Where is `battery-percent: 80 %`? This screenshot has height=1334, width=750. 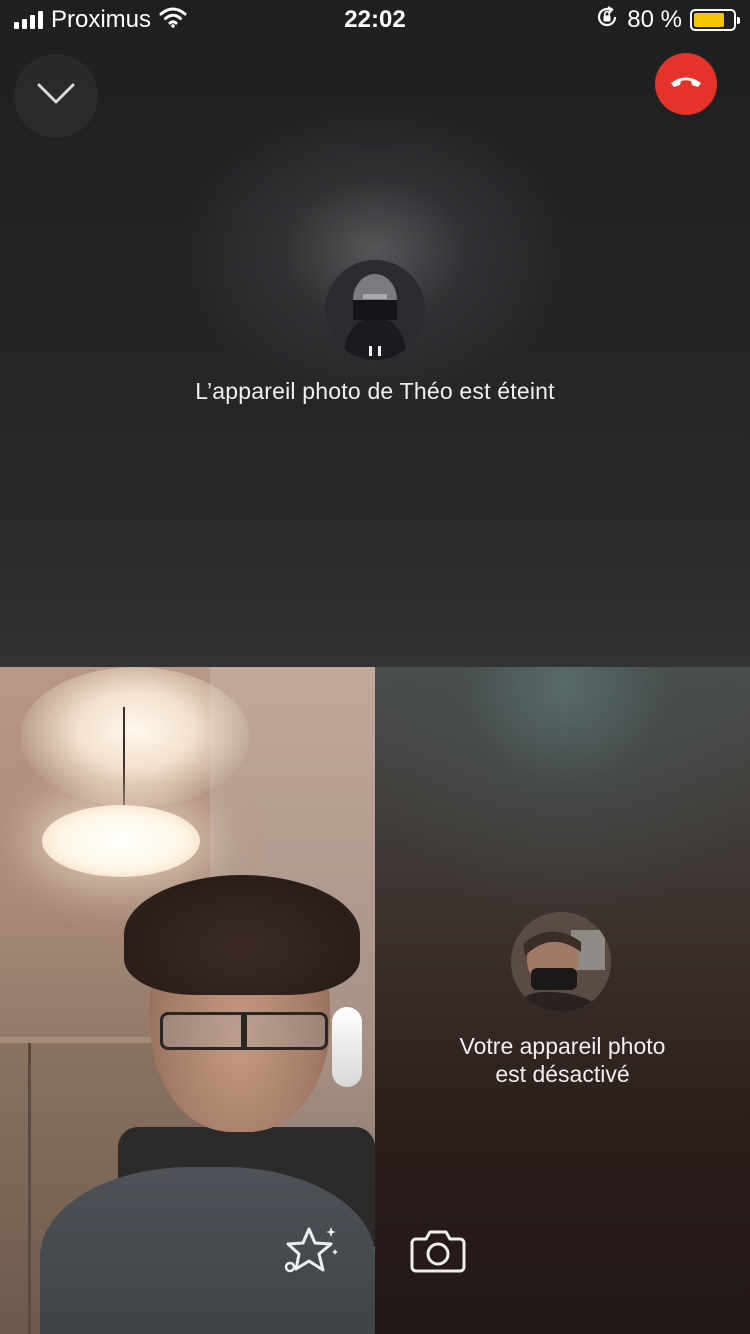 battery-percent: 80 % is located at coordinates (654, 19).